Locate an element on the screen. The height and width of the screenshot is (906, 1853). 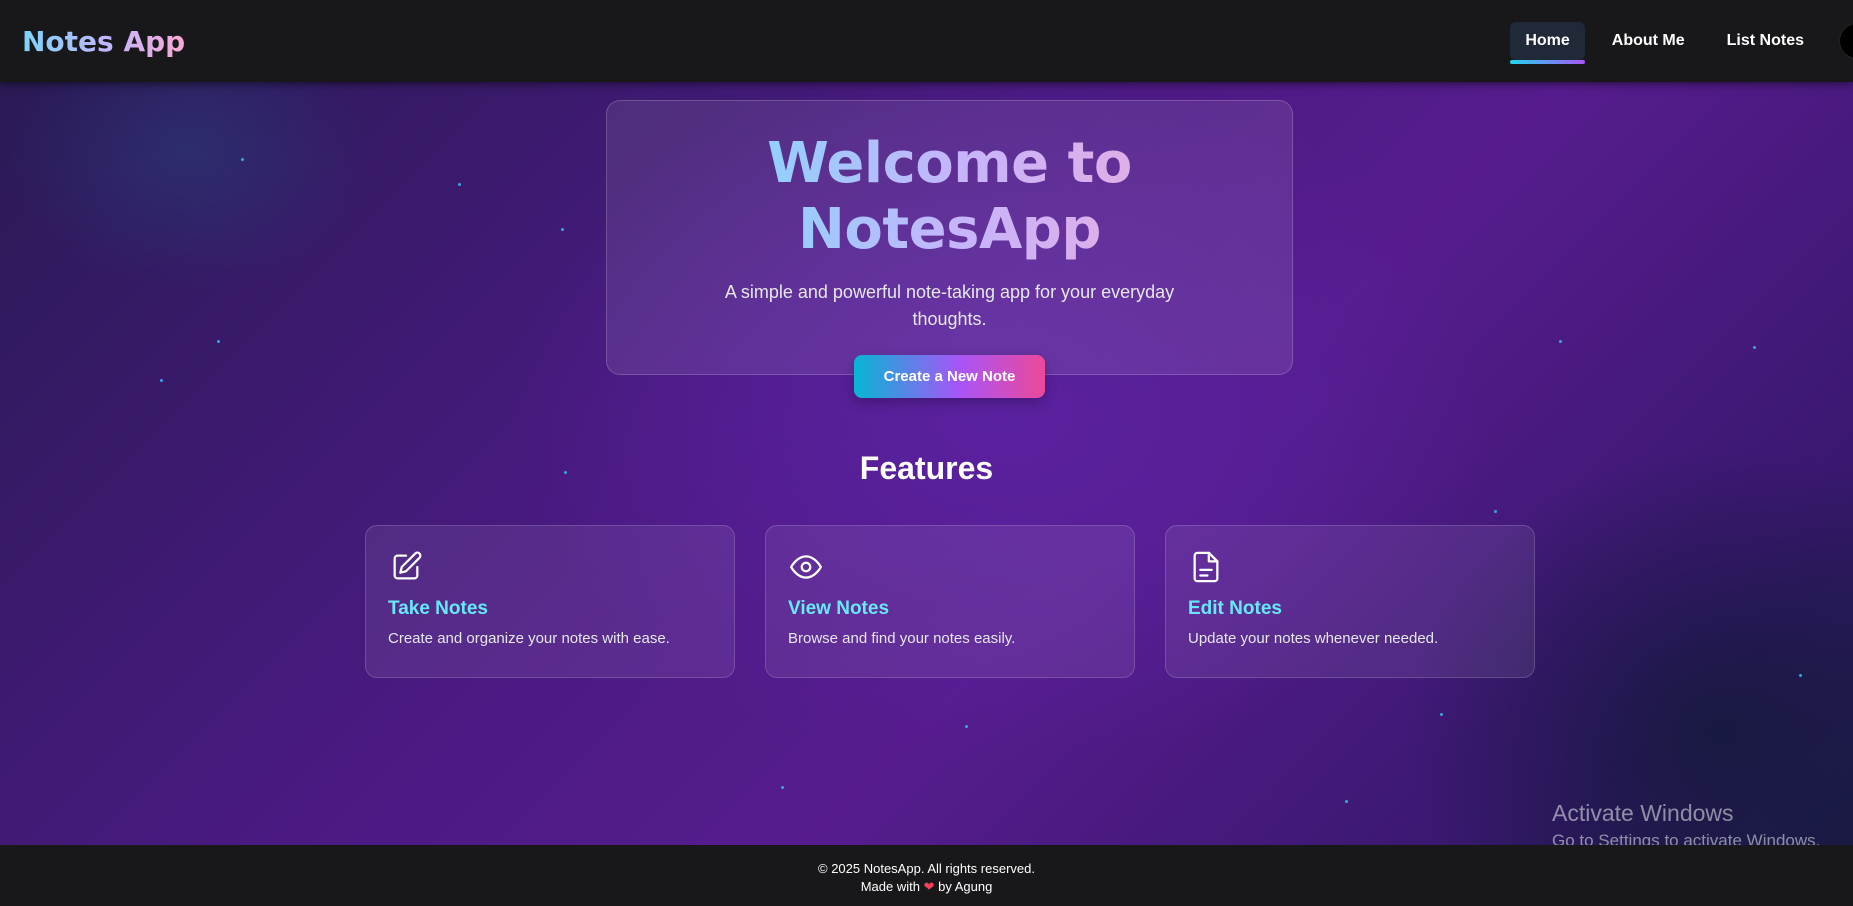
features-heading: Features is located at coordinates (926, 468).